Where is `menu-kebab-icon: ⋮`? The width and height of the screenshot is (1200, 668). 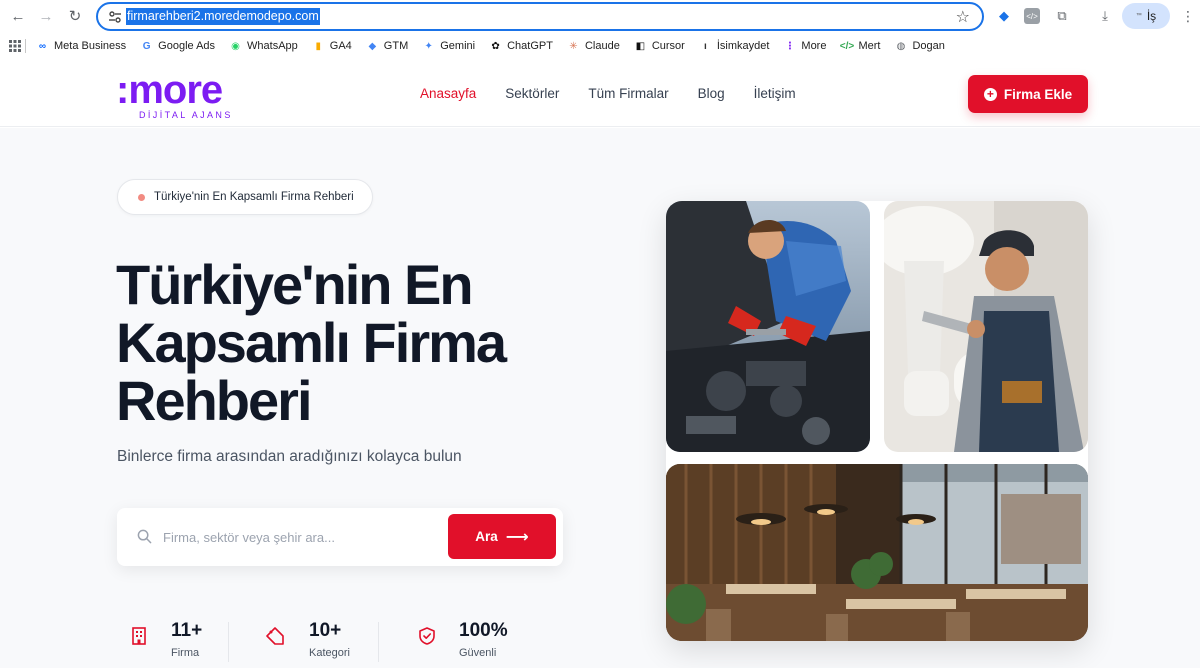 menu-kebab-icon: ⋮ is located at coordinates (1188, 16).